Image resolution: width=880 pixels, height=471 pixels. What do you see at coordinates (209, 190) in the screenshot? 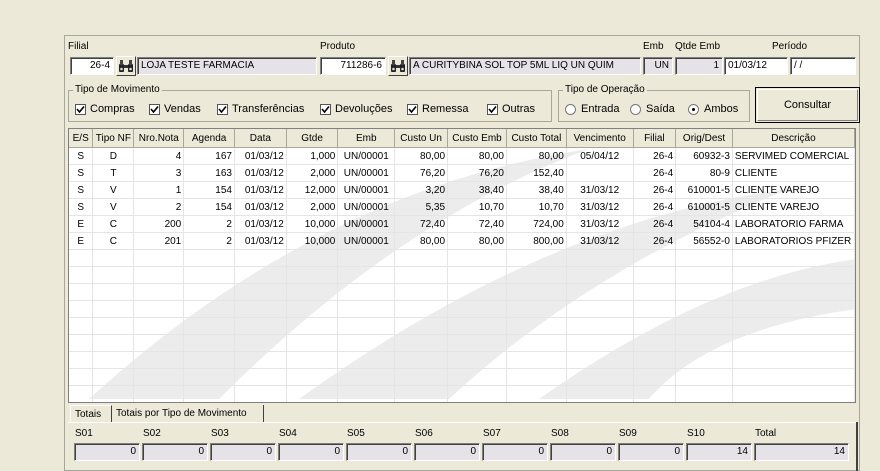
I see `table-cell: 154` at bounding box center [209, 190].